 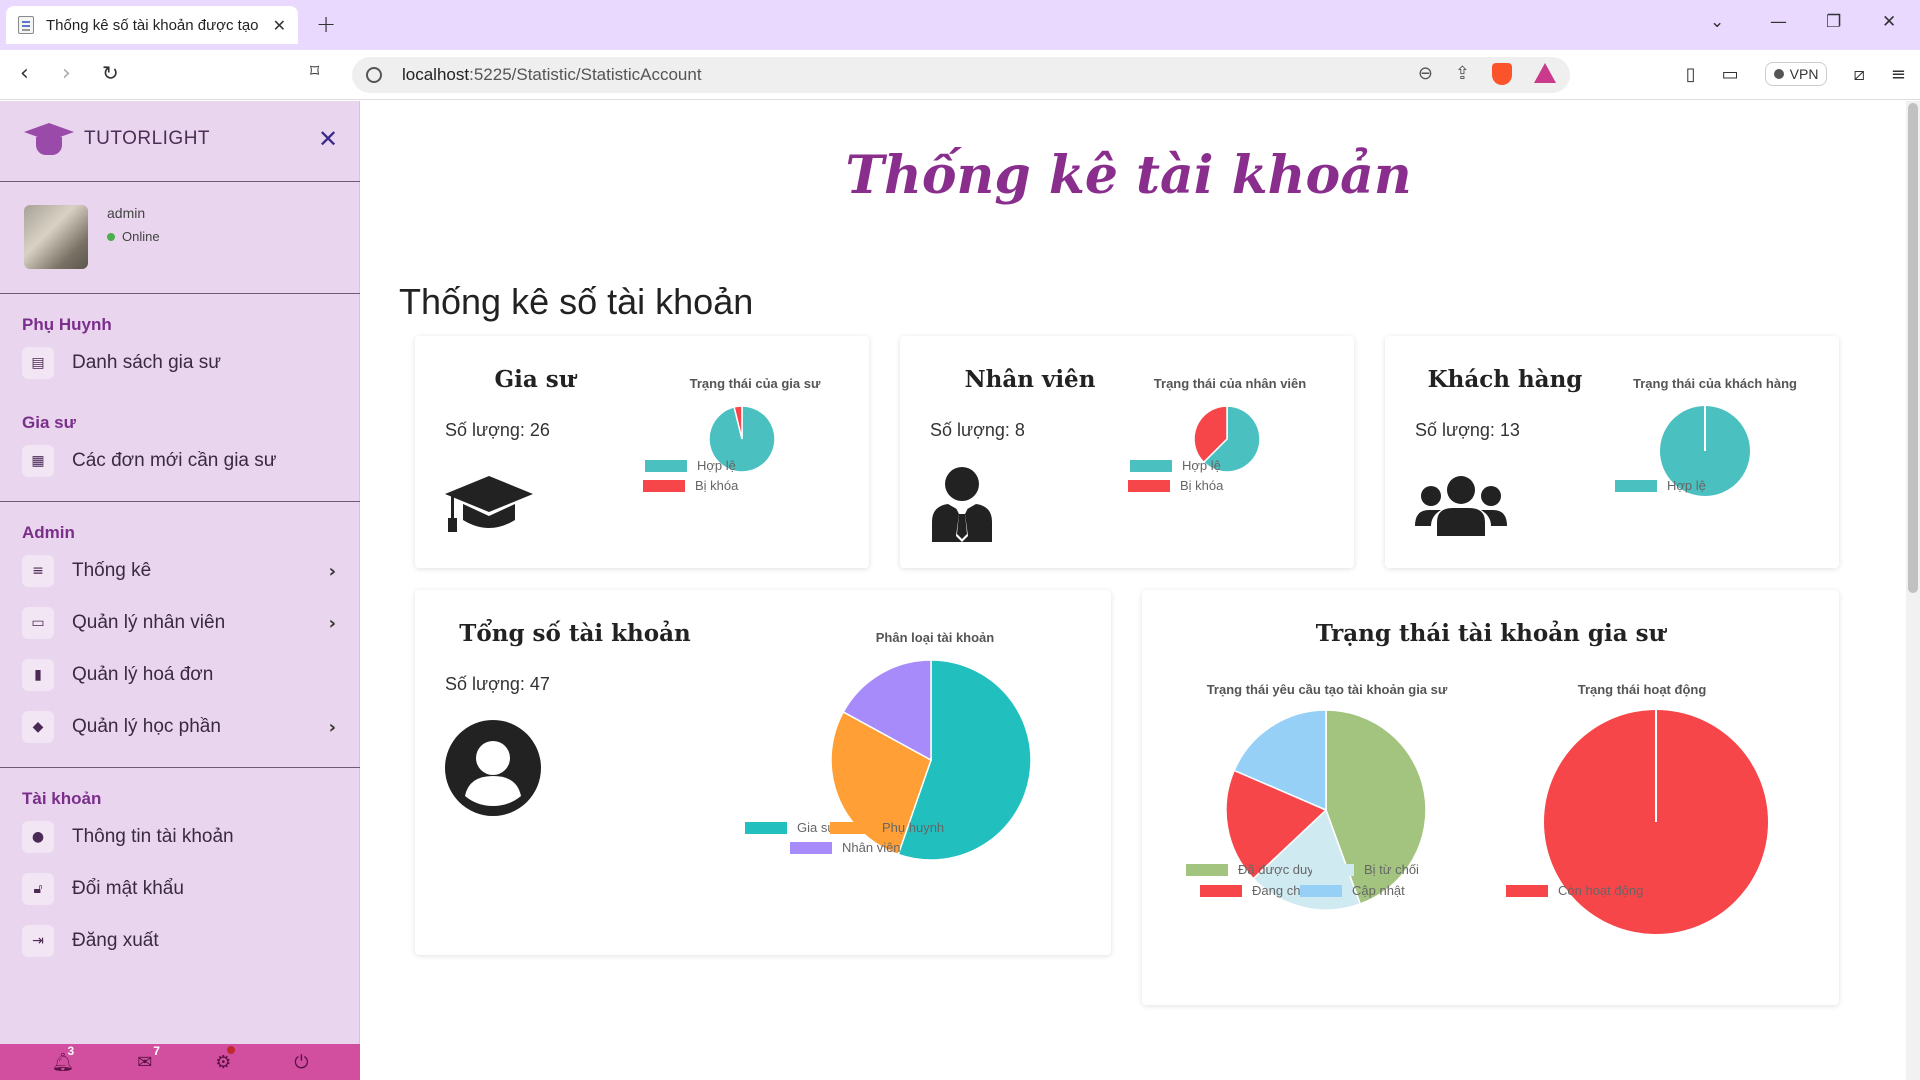 I want to click on back-icon: ‹, so click(x=24, y=73).